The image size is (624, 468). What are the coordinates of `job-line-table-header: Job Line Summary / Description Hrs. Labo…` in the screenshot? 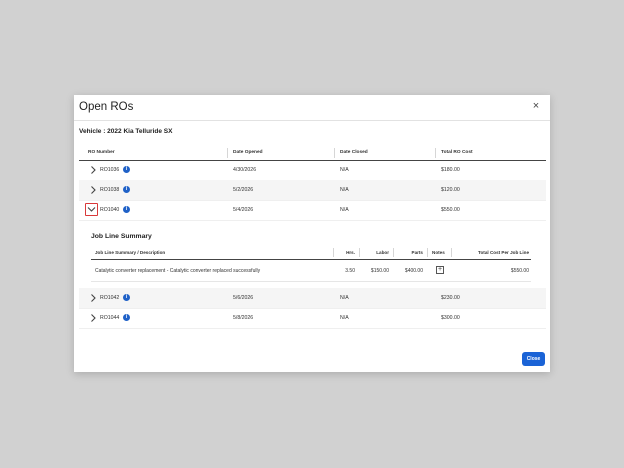 It's located at (311, 253).